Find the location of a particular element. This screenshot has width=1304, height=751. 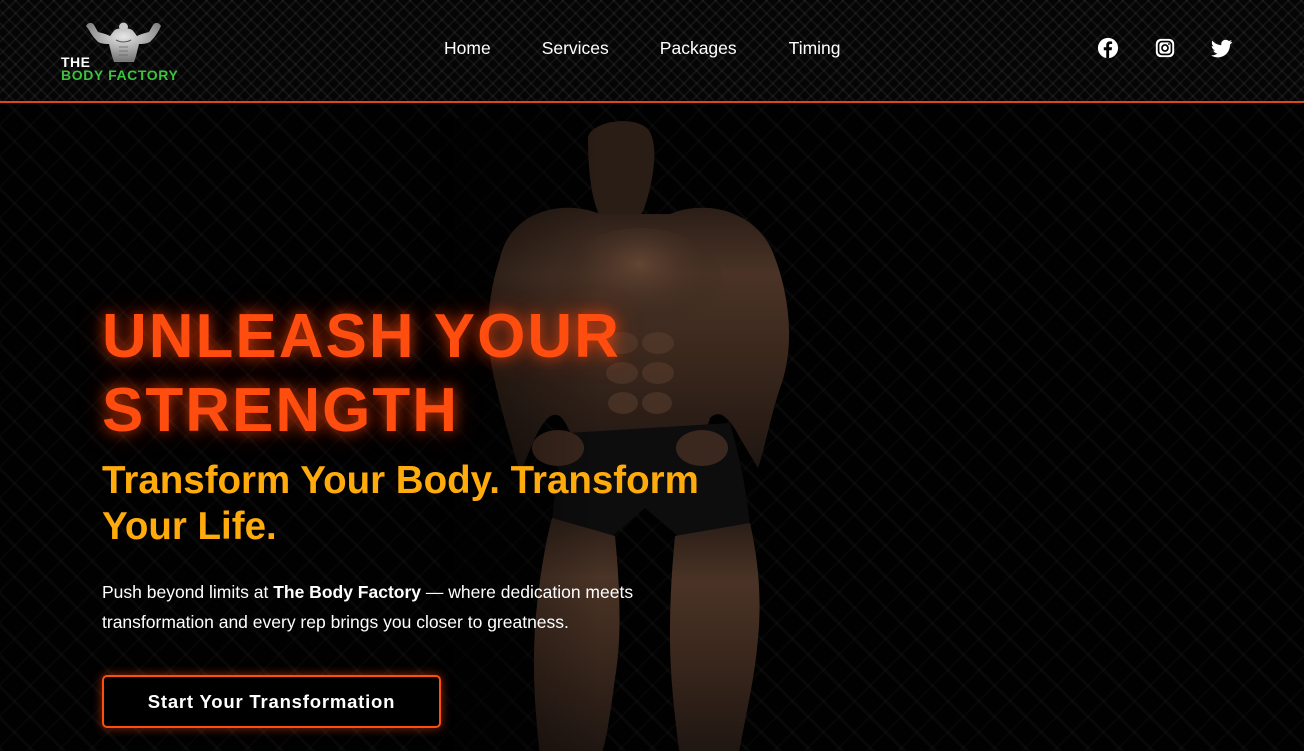

hero-desc-brand: The Body Factory is located at coordinates (347, 592).